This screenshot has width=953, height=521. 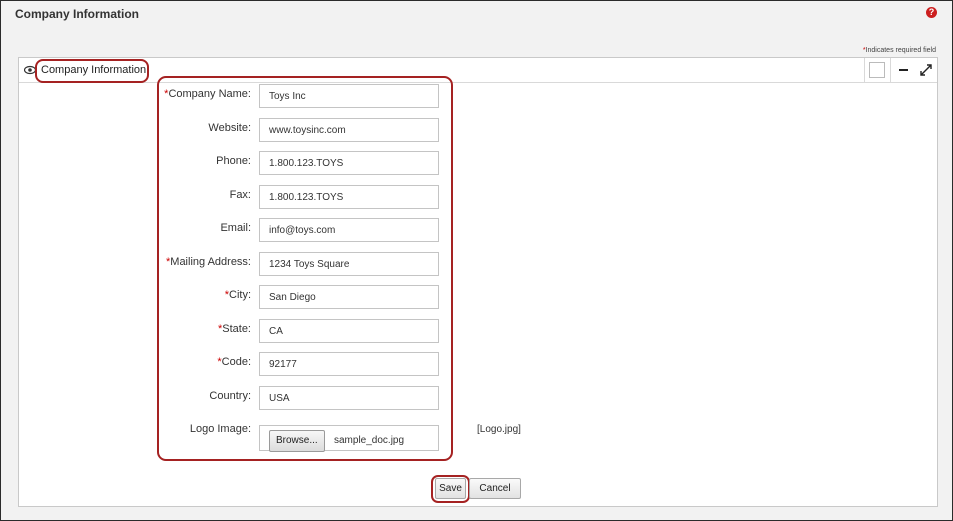 What do you see at coordinates (349, 331) in the screenshot?
I see `state-input` at bounding box center [349, 331].